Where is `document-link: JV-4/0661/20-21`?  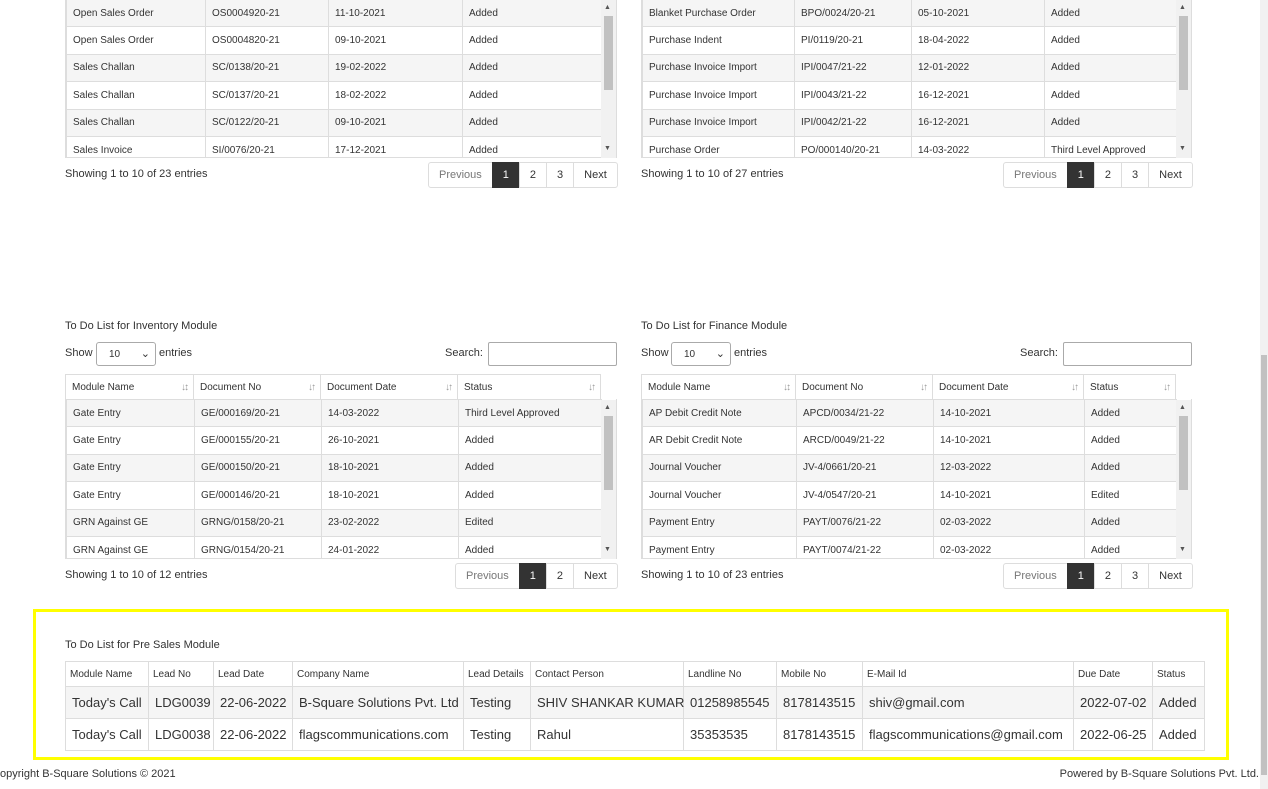
document-link: JV-4/0661/20-21 is located at coordinates (865, 468).